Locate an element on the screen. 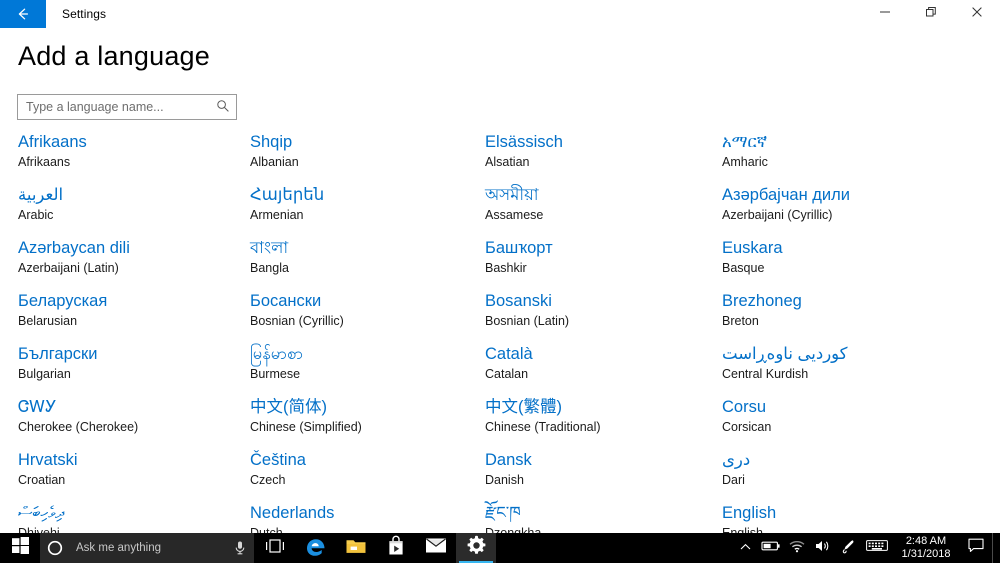  language-item: Беларуская Belarusian is located at coordinates (134, 315).